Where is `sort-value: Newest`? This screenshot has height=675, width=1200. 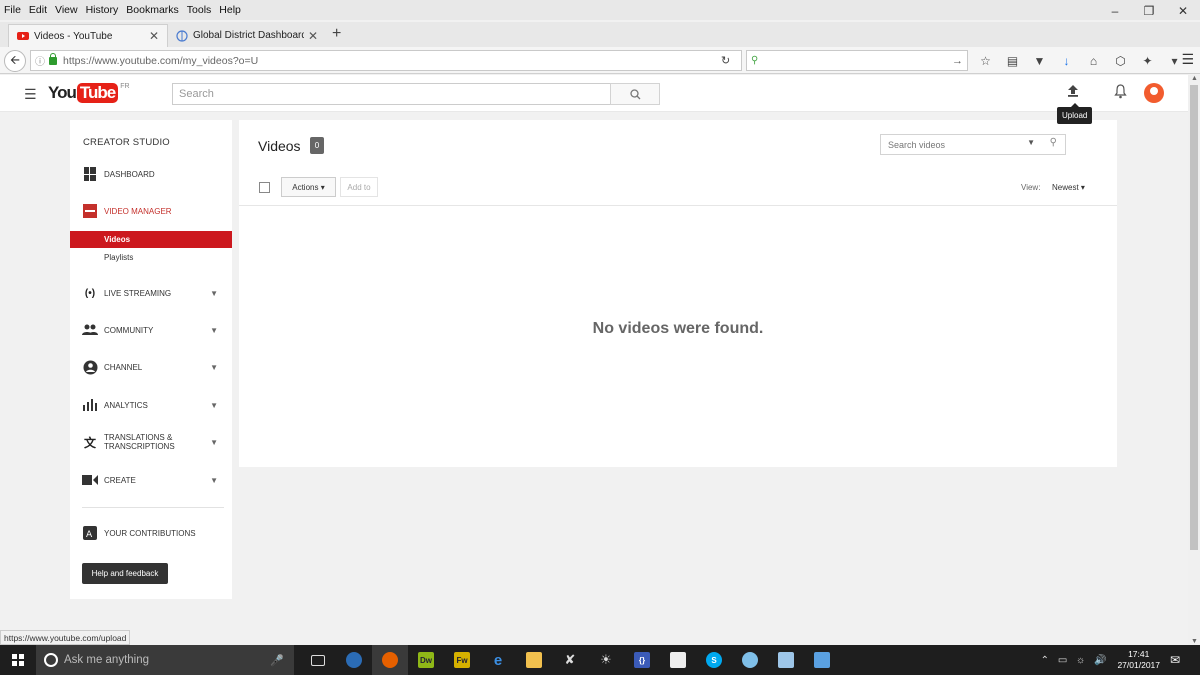 sort-value: Newest is located at coordinates (1065, 187).